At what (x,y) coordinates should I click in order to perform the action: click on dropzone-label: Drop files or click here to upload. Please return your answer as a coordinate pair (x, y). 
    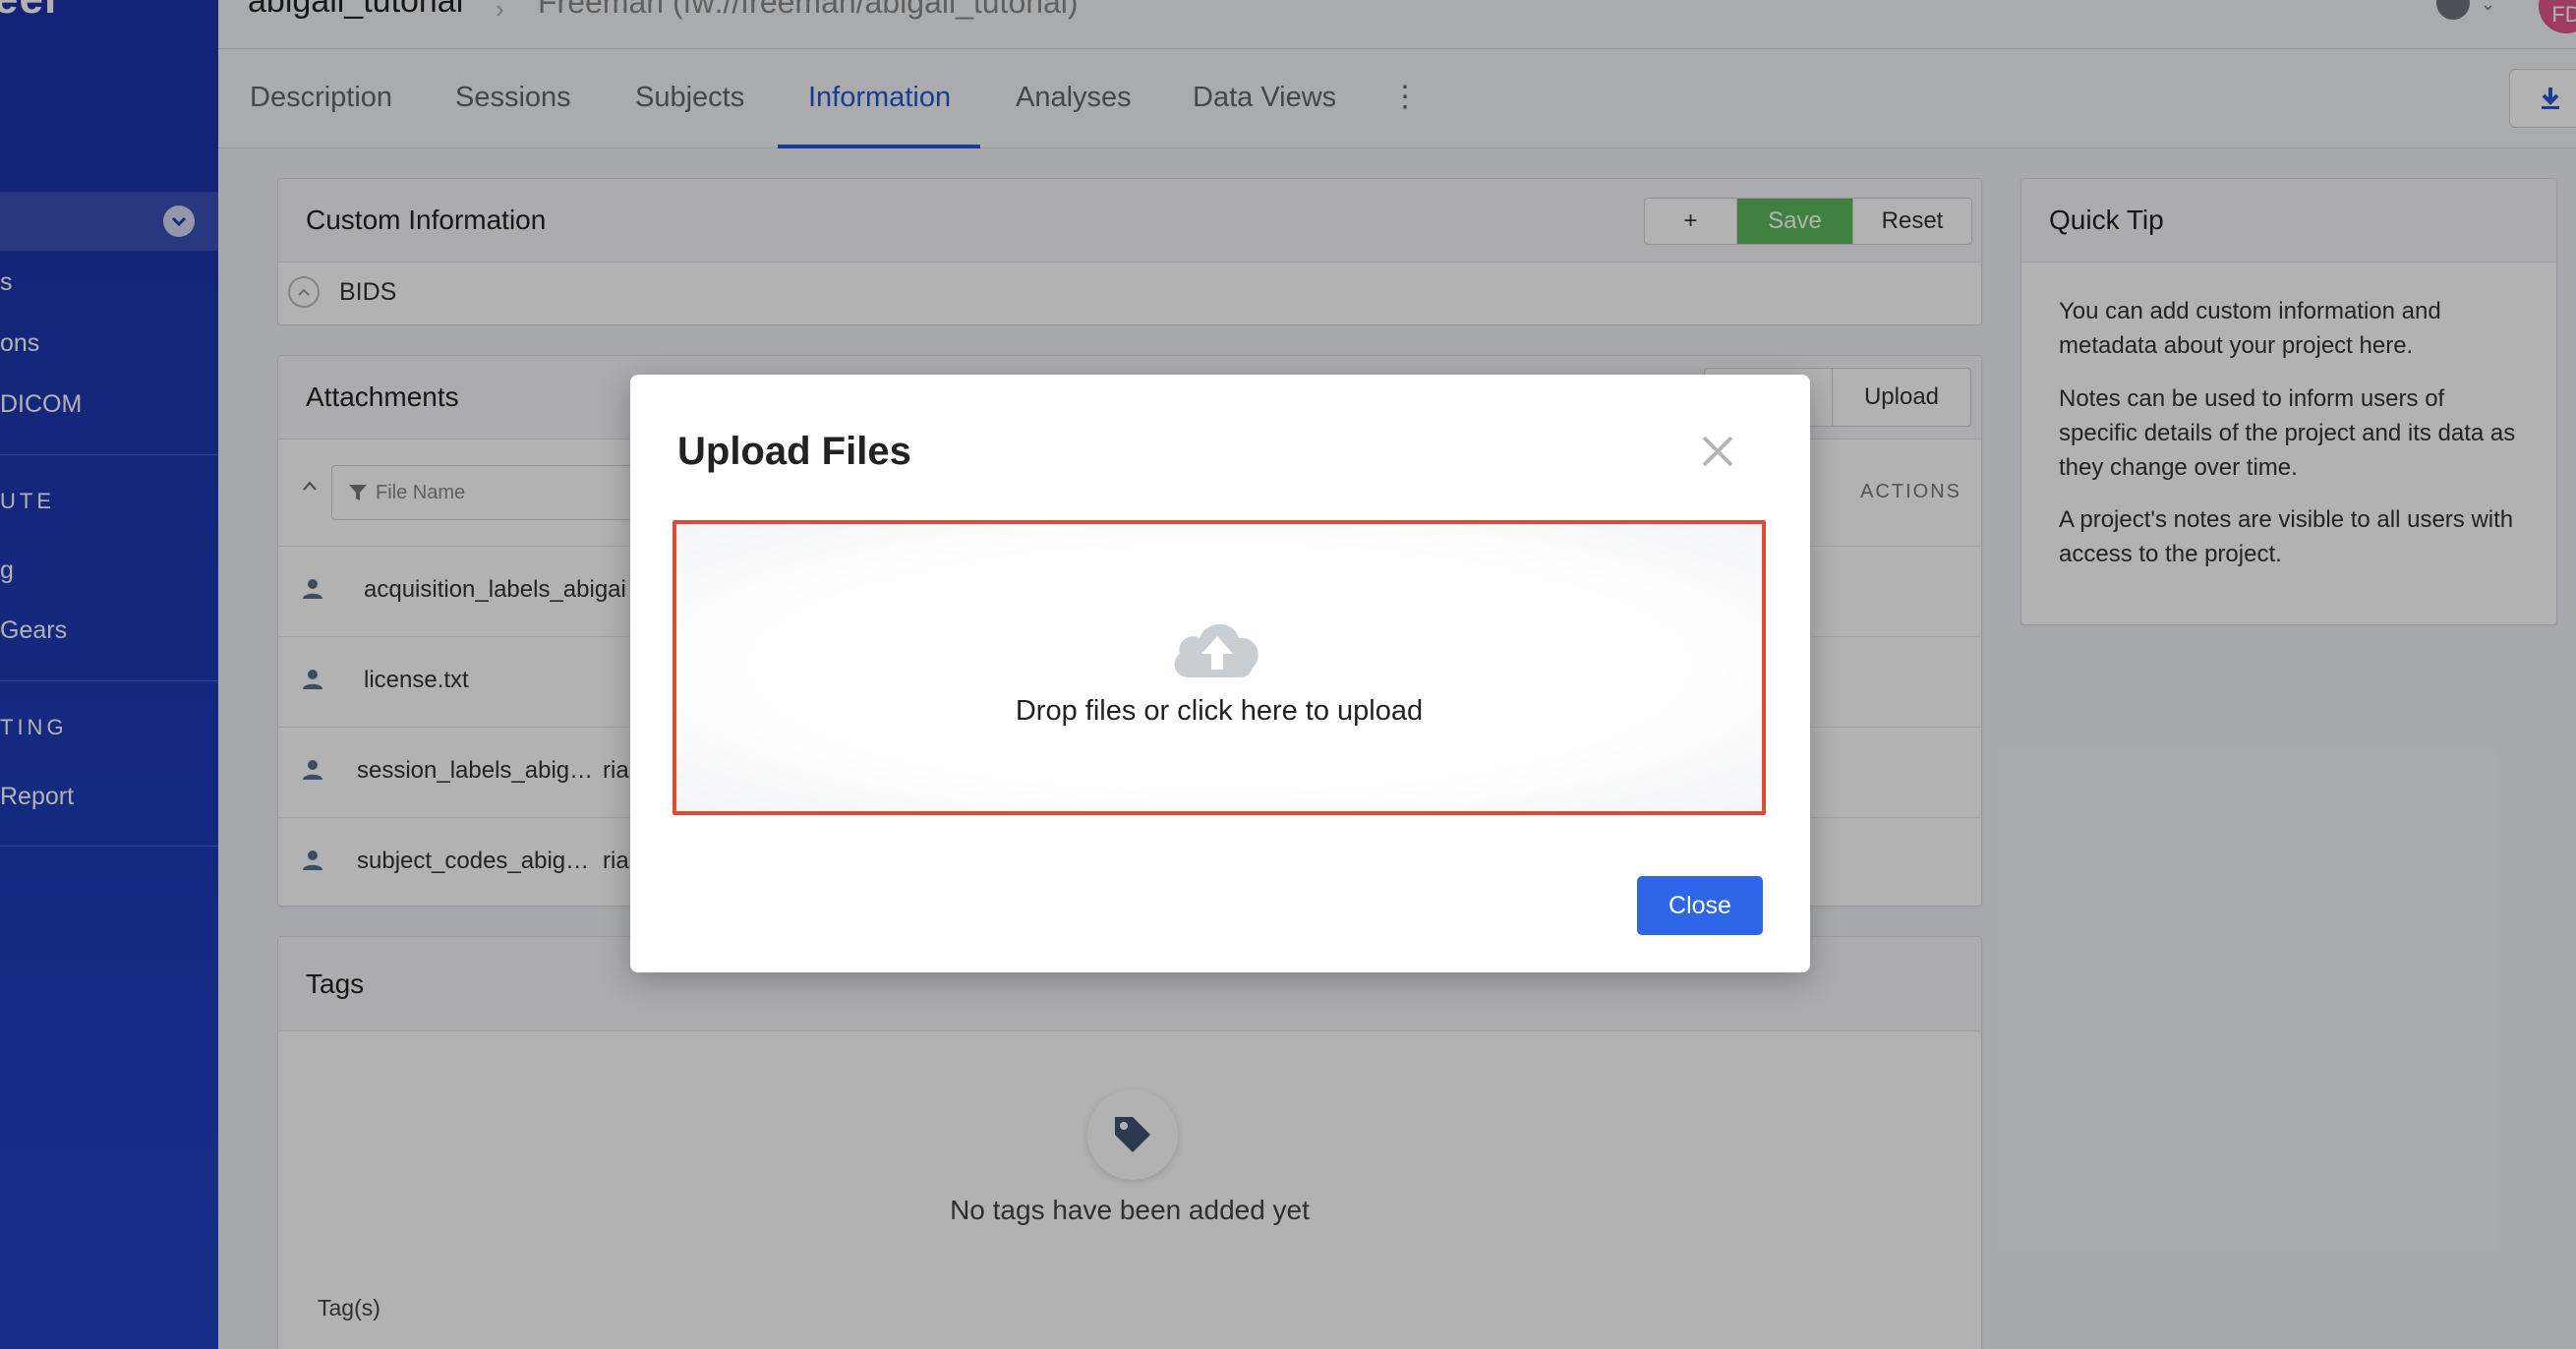
    Looking at the image, I should click on (1219, 711).